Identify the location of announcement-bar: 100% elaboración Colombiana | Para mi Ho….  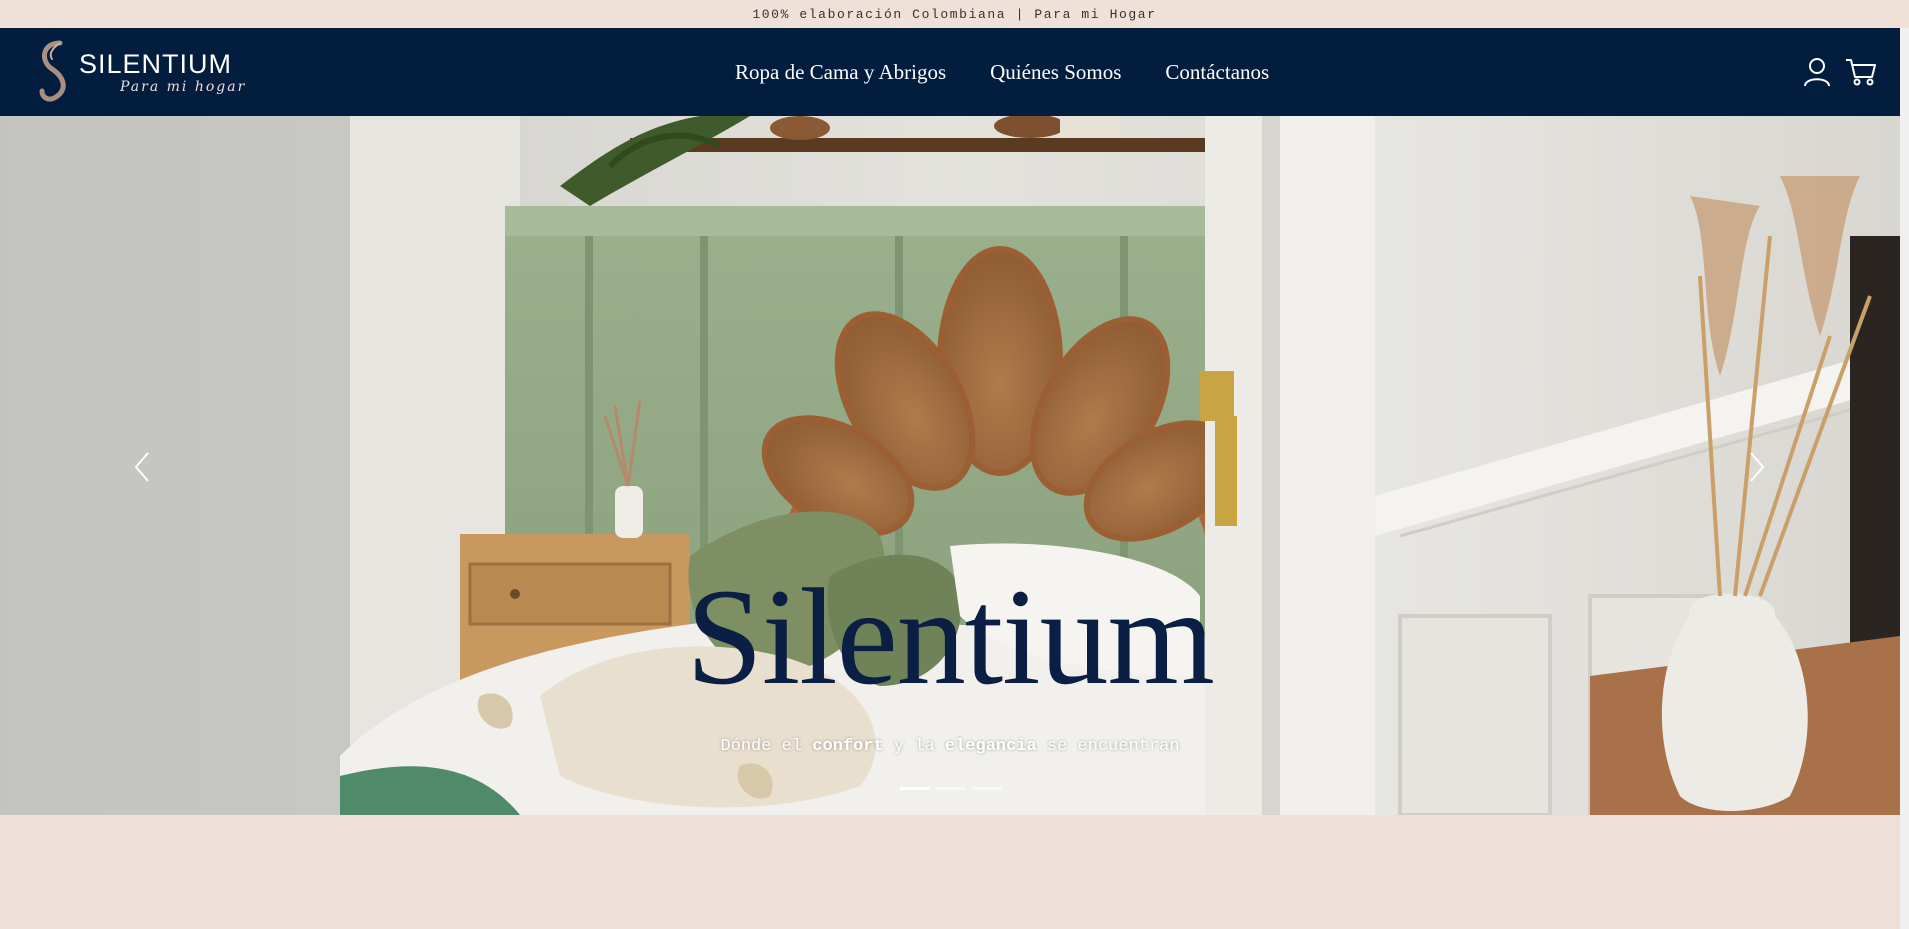
(954, 14).